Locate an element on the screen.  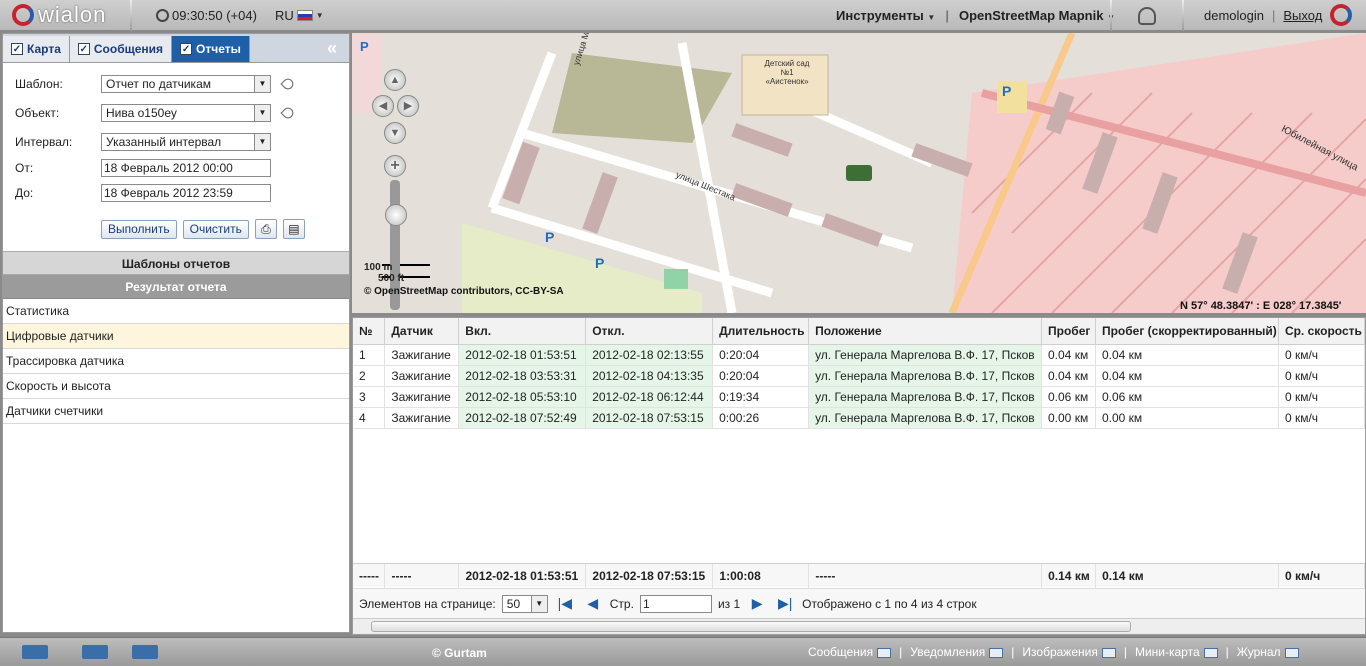
column-header: Откл. is located at coordinates (649, 331).